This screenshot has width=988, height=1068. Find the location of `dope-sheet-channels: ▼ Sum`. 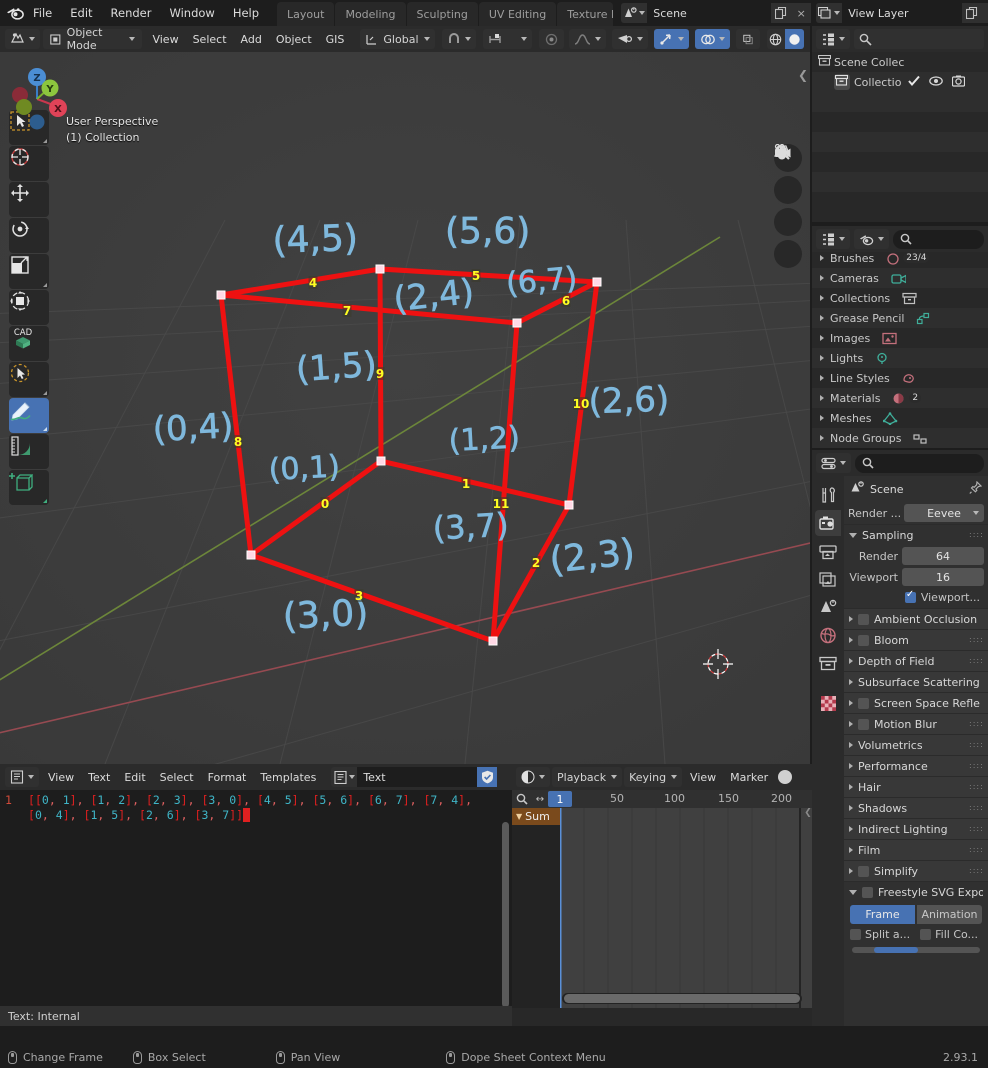

dope-sheet-channels: ▼ Sum is located at coordinates (536, 908).